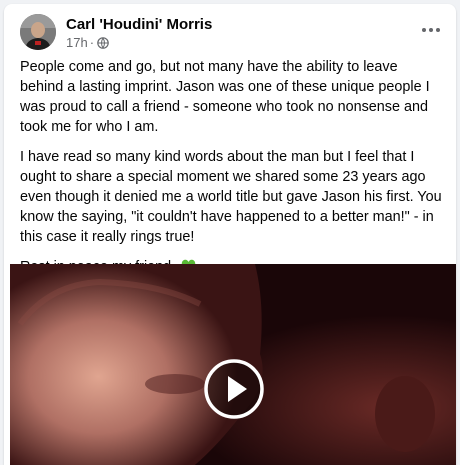 The image size is (460, 465). Describe the element at coordinates (77, 42) in the screenshot. I see `post-timestamp: 17h` at that location.